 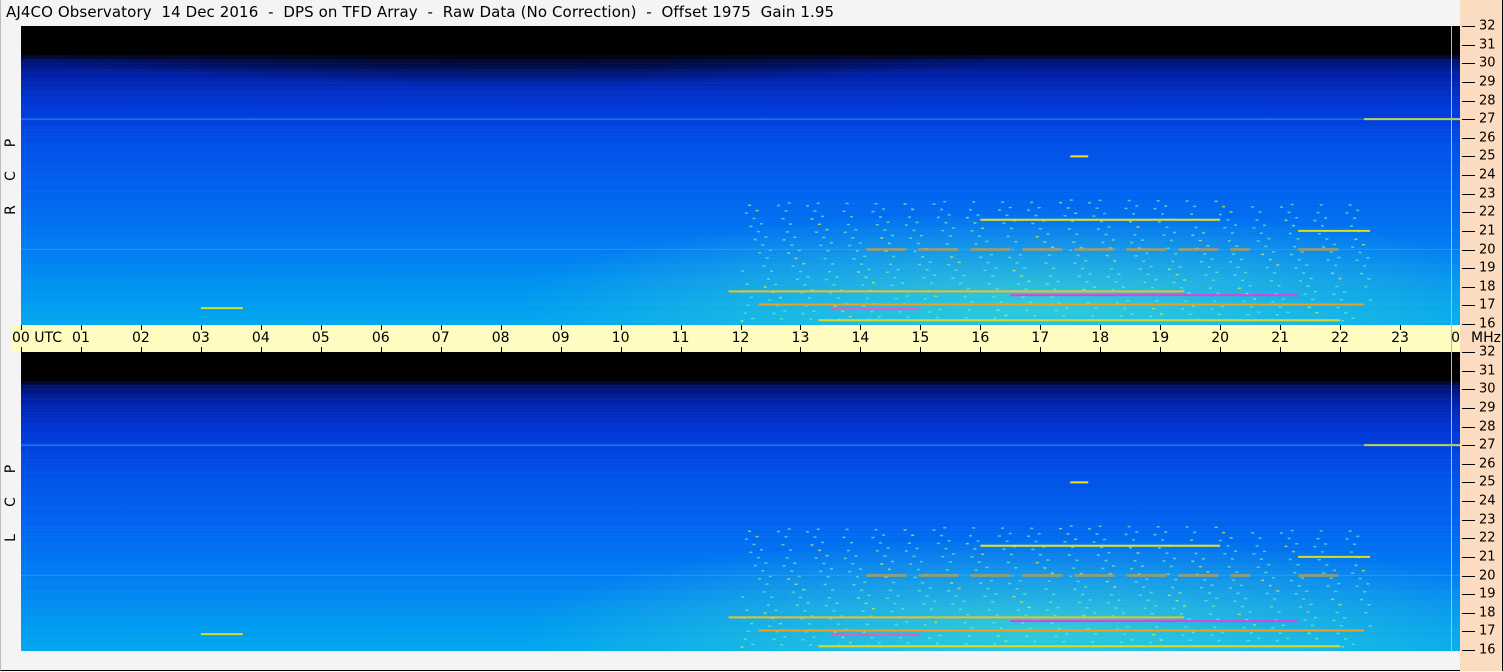 I want to click on freq-tick-label: 27, so click(x=1487, y=119).